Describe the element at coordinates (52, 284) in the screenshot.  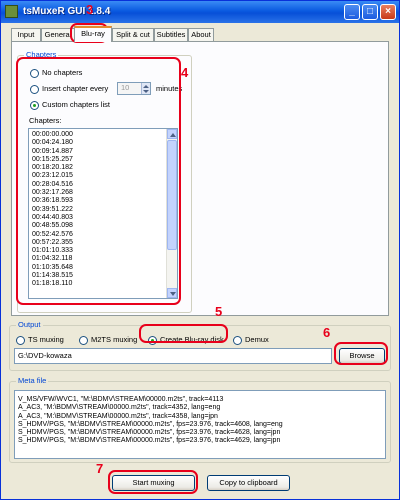
I see `chapter-item: 01:18:18.110` at that location.